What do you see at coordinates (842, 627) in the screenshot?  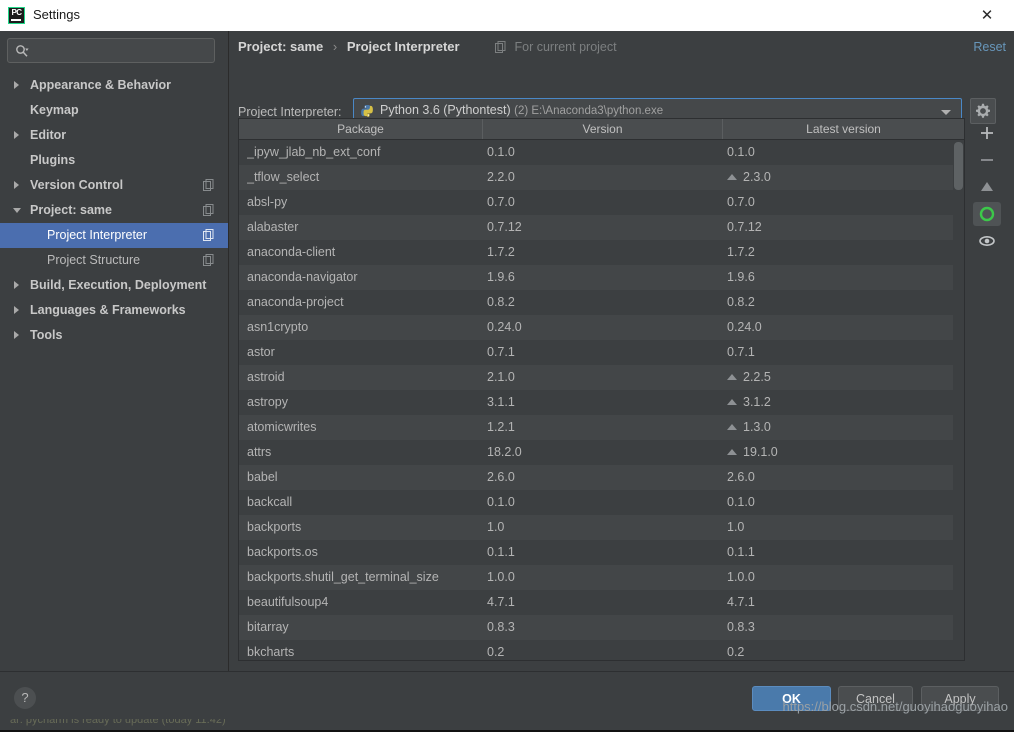 I see `cell-latest-version: 0.8.3` at bounding box center [842, 627].